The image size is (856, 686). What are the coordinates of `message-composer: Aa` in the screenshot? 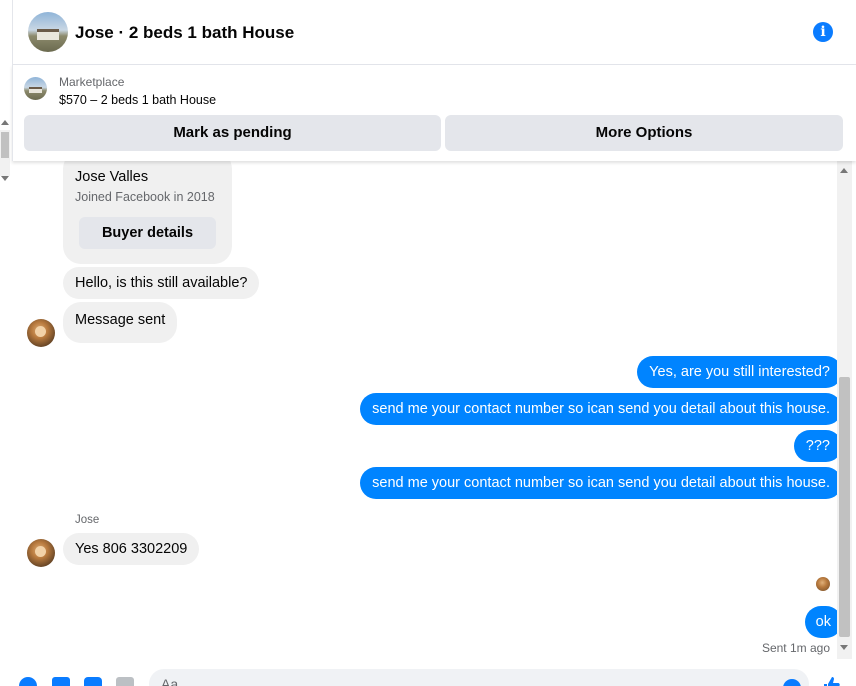 It's located at (434, 672).